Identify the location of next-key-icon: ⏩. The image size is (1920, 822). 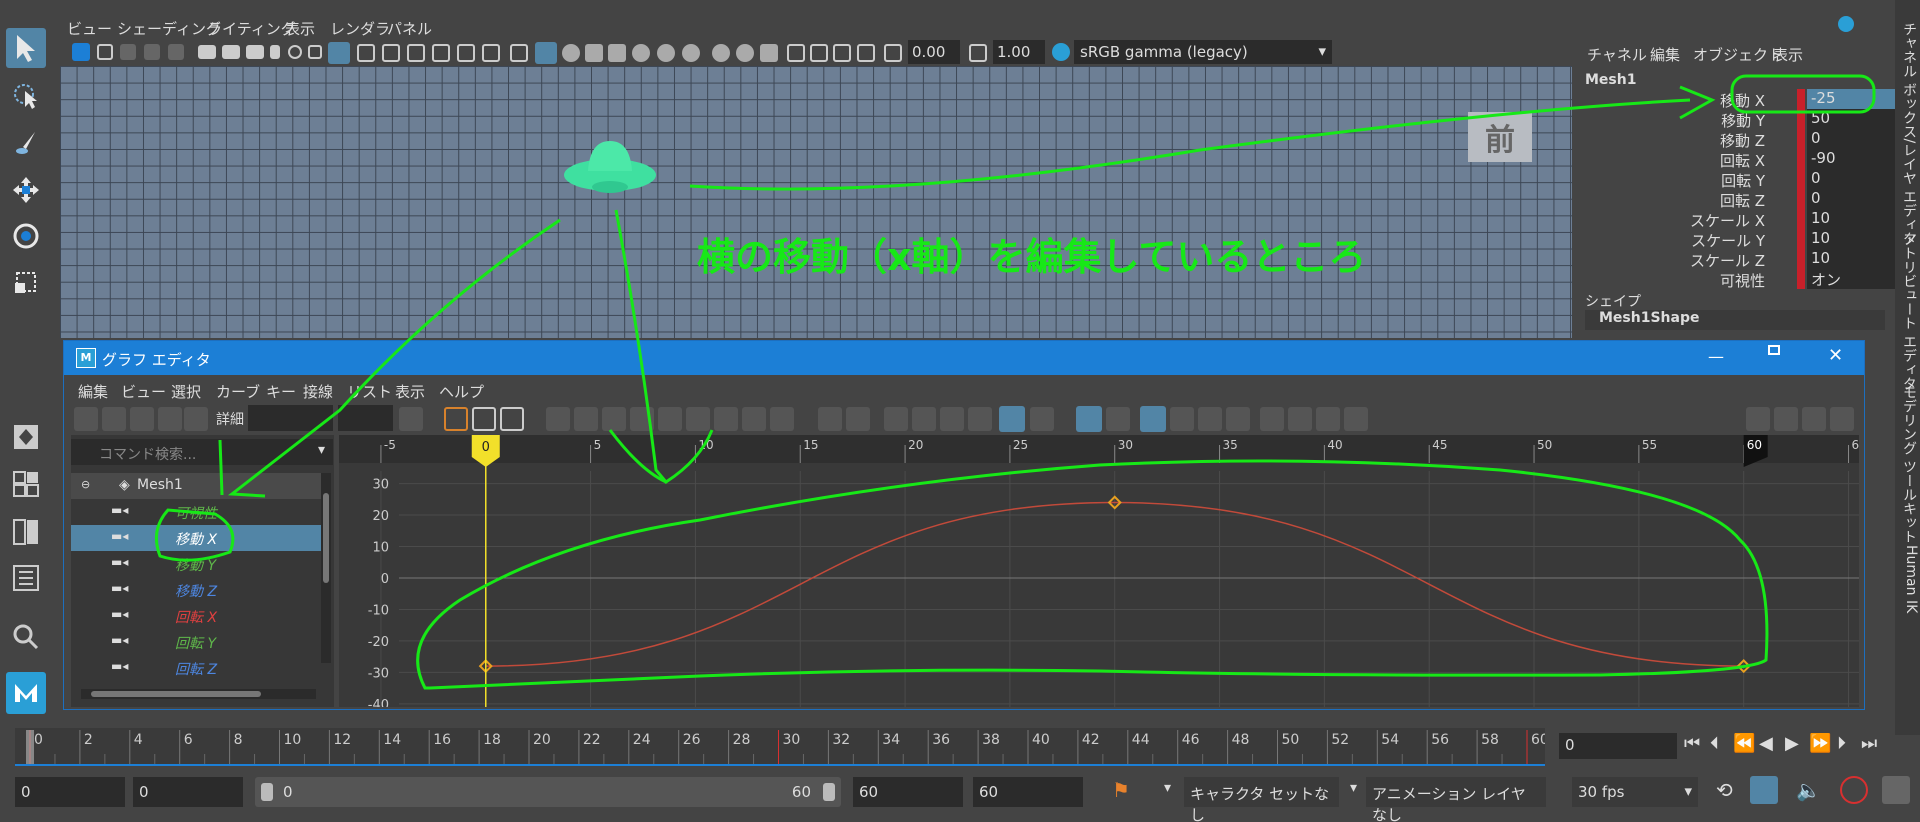
(1820, 743).